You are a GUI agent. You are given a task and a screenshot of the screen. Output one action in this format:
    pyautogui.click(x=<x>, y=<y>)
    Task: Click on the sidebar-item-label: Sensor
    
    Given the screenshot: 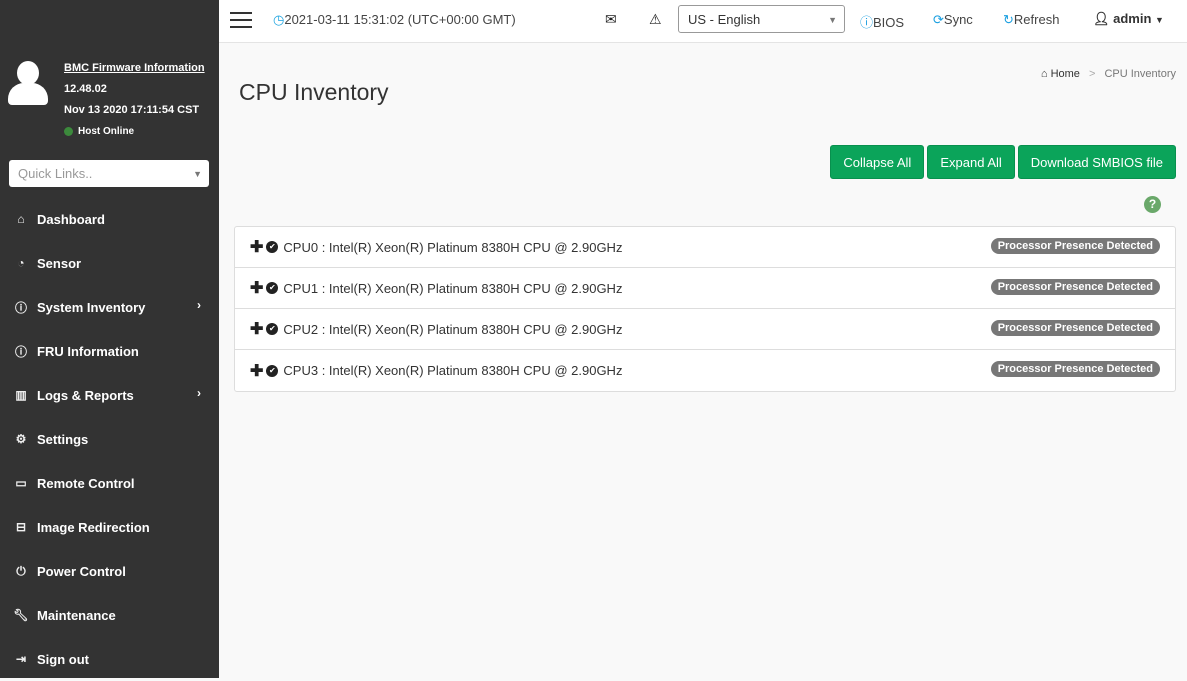 What is the action you would take?
    pyautogui.click(x=59, y=263)
    